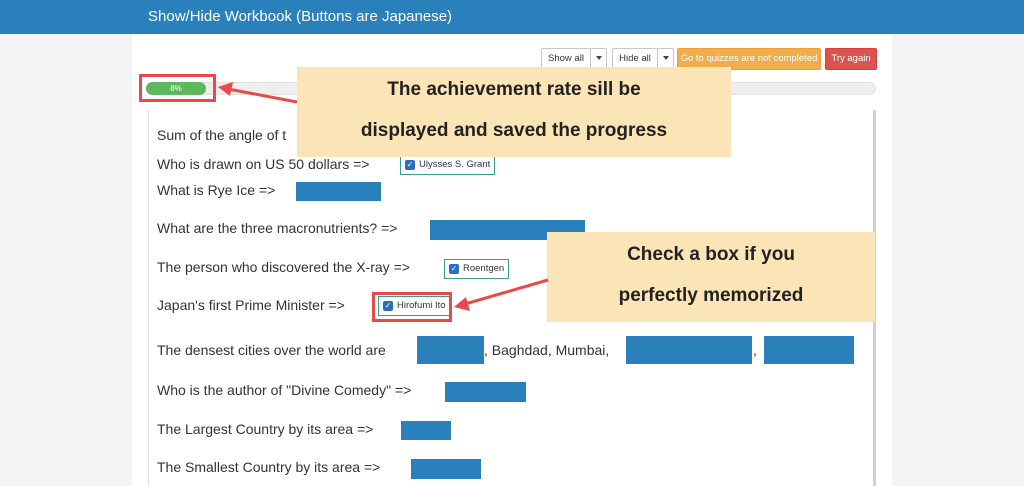 The image size is (1024, 486). I want to click on arrow-to-checkbox, so click(501, 294).